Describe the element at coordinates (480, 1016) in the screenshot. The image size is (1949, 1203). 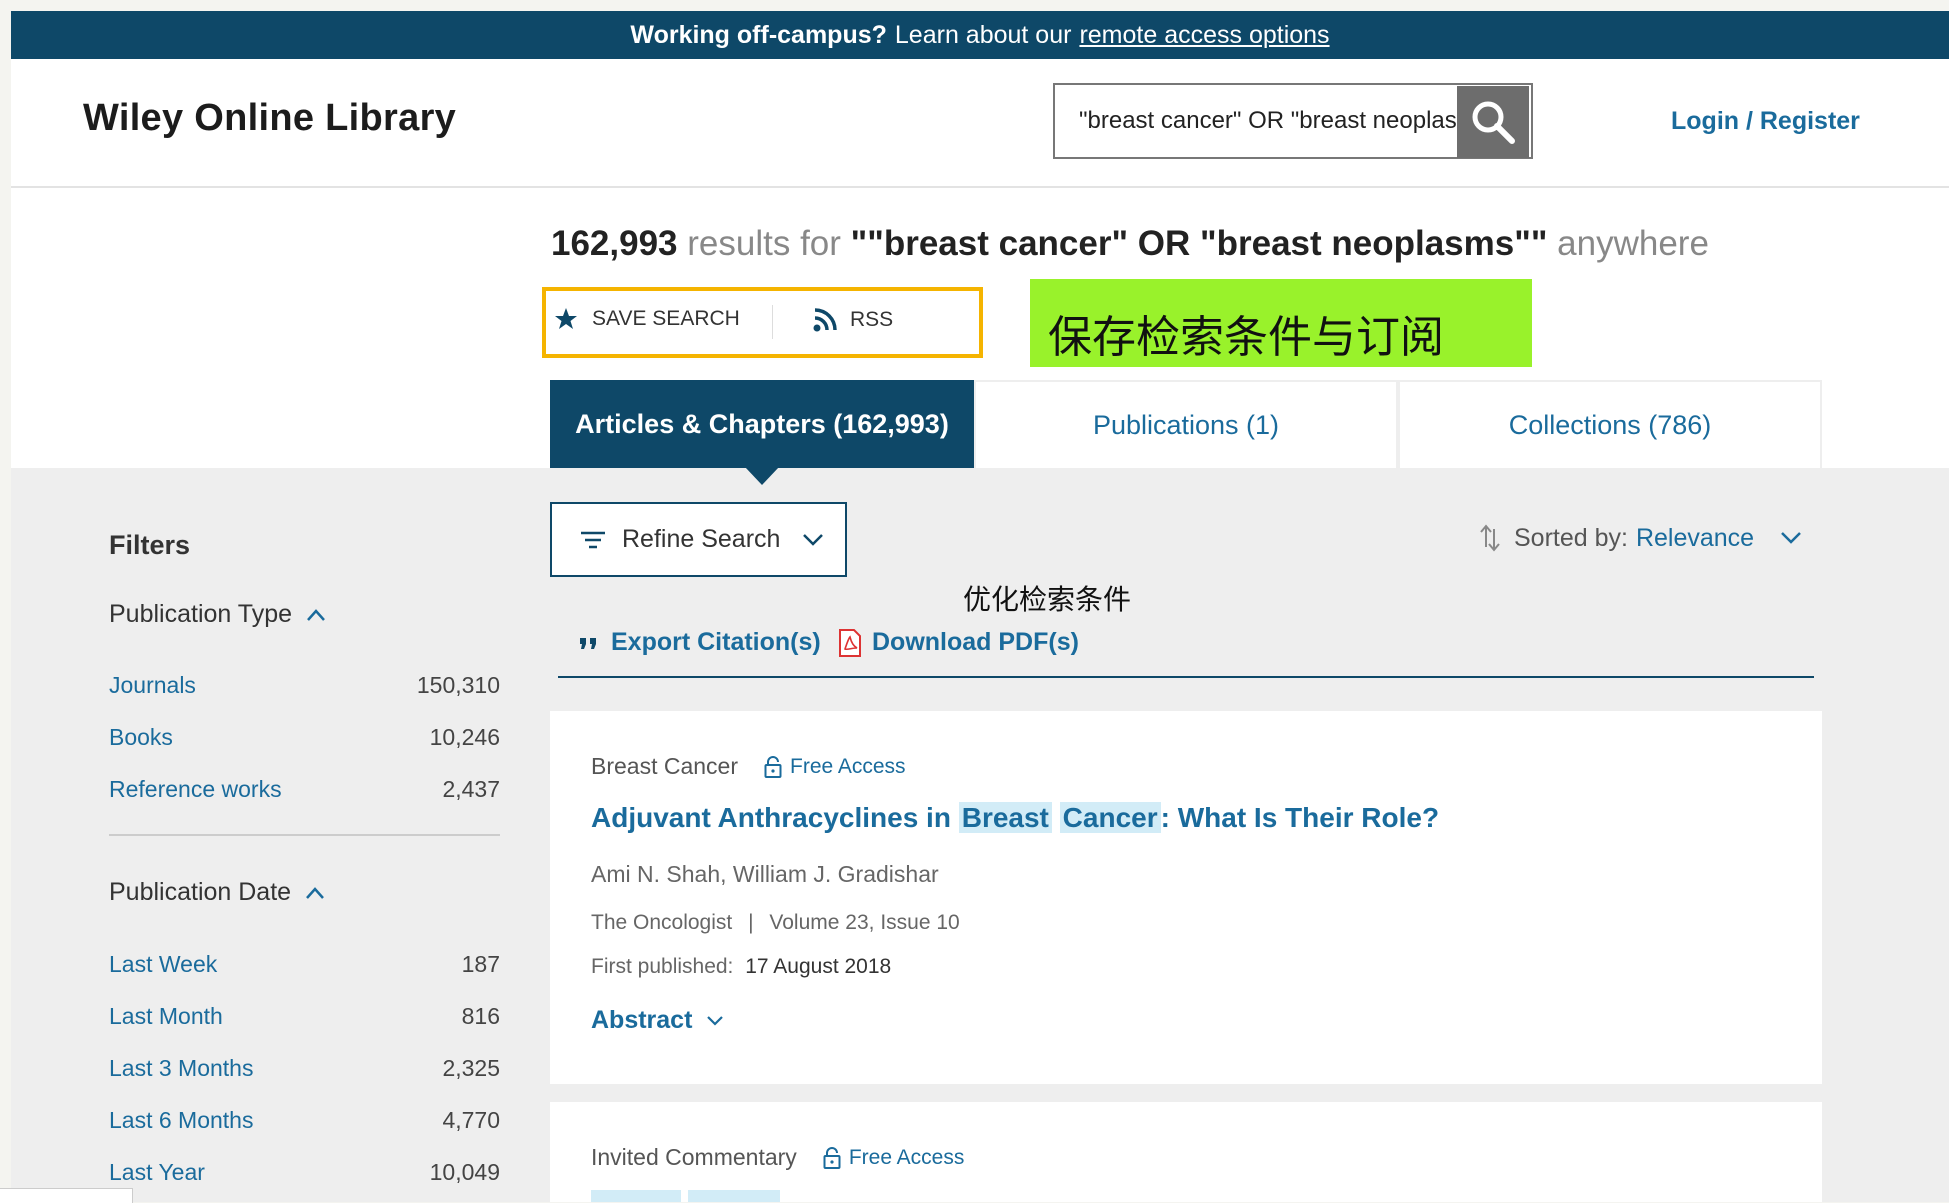
I see `filter-item-count: 816` at that location.